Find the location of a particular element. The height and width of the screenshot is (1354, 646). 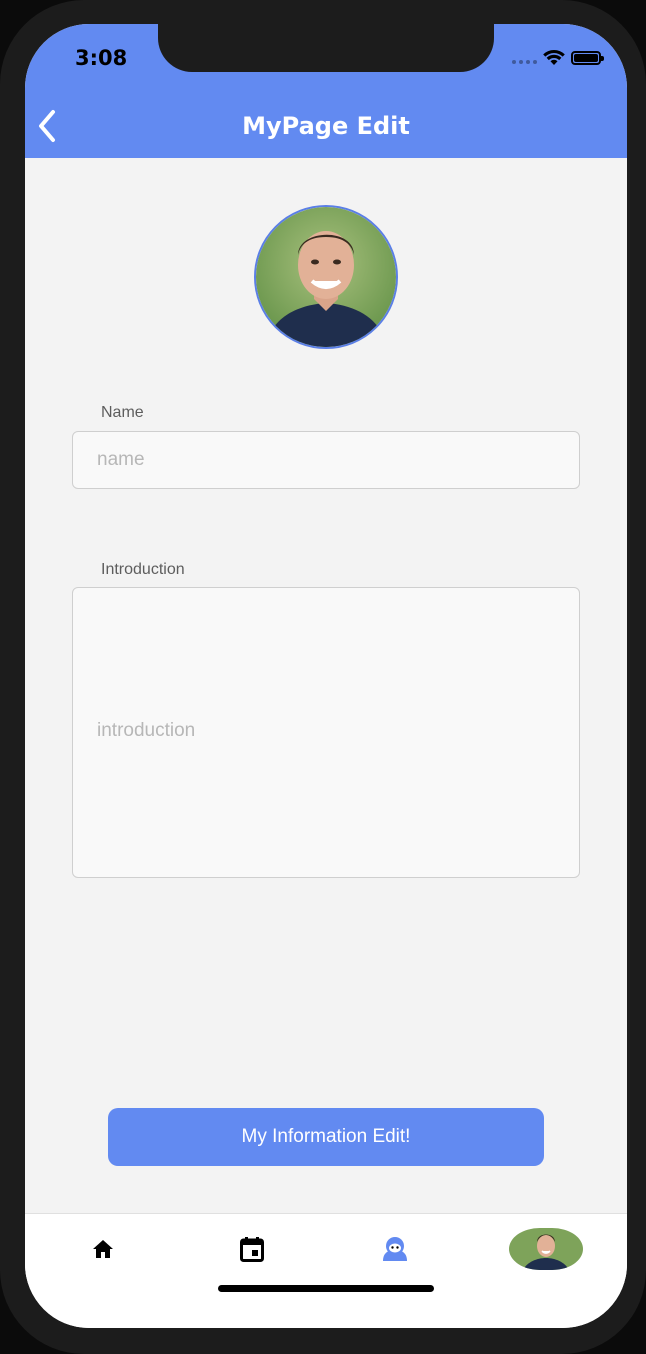

battery-icon is located at coordinates (587, 58).